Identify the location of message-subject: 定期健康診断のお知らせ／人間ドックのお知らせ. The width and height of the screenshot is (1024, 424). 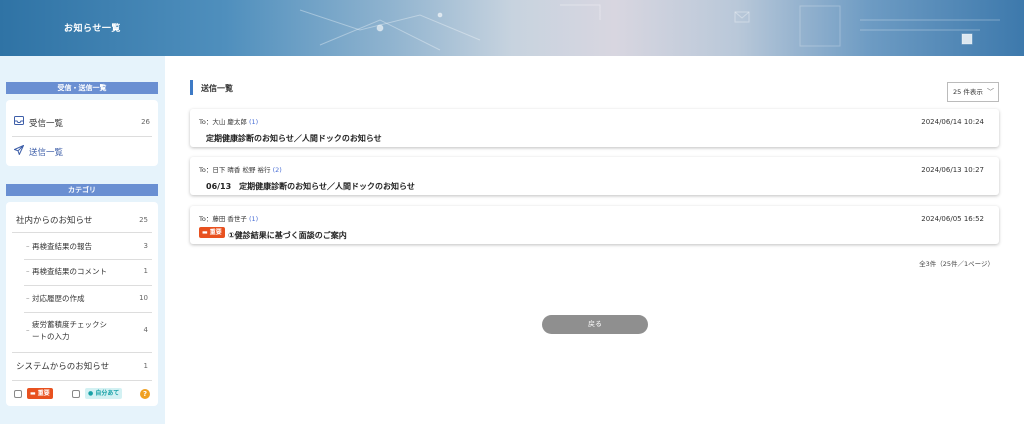
(294, 138).